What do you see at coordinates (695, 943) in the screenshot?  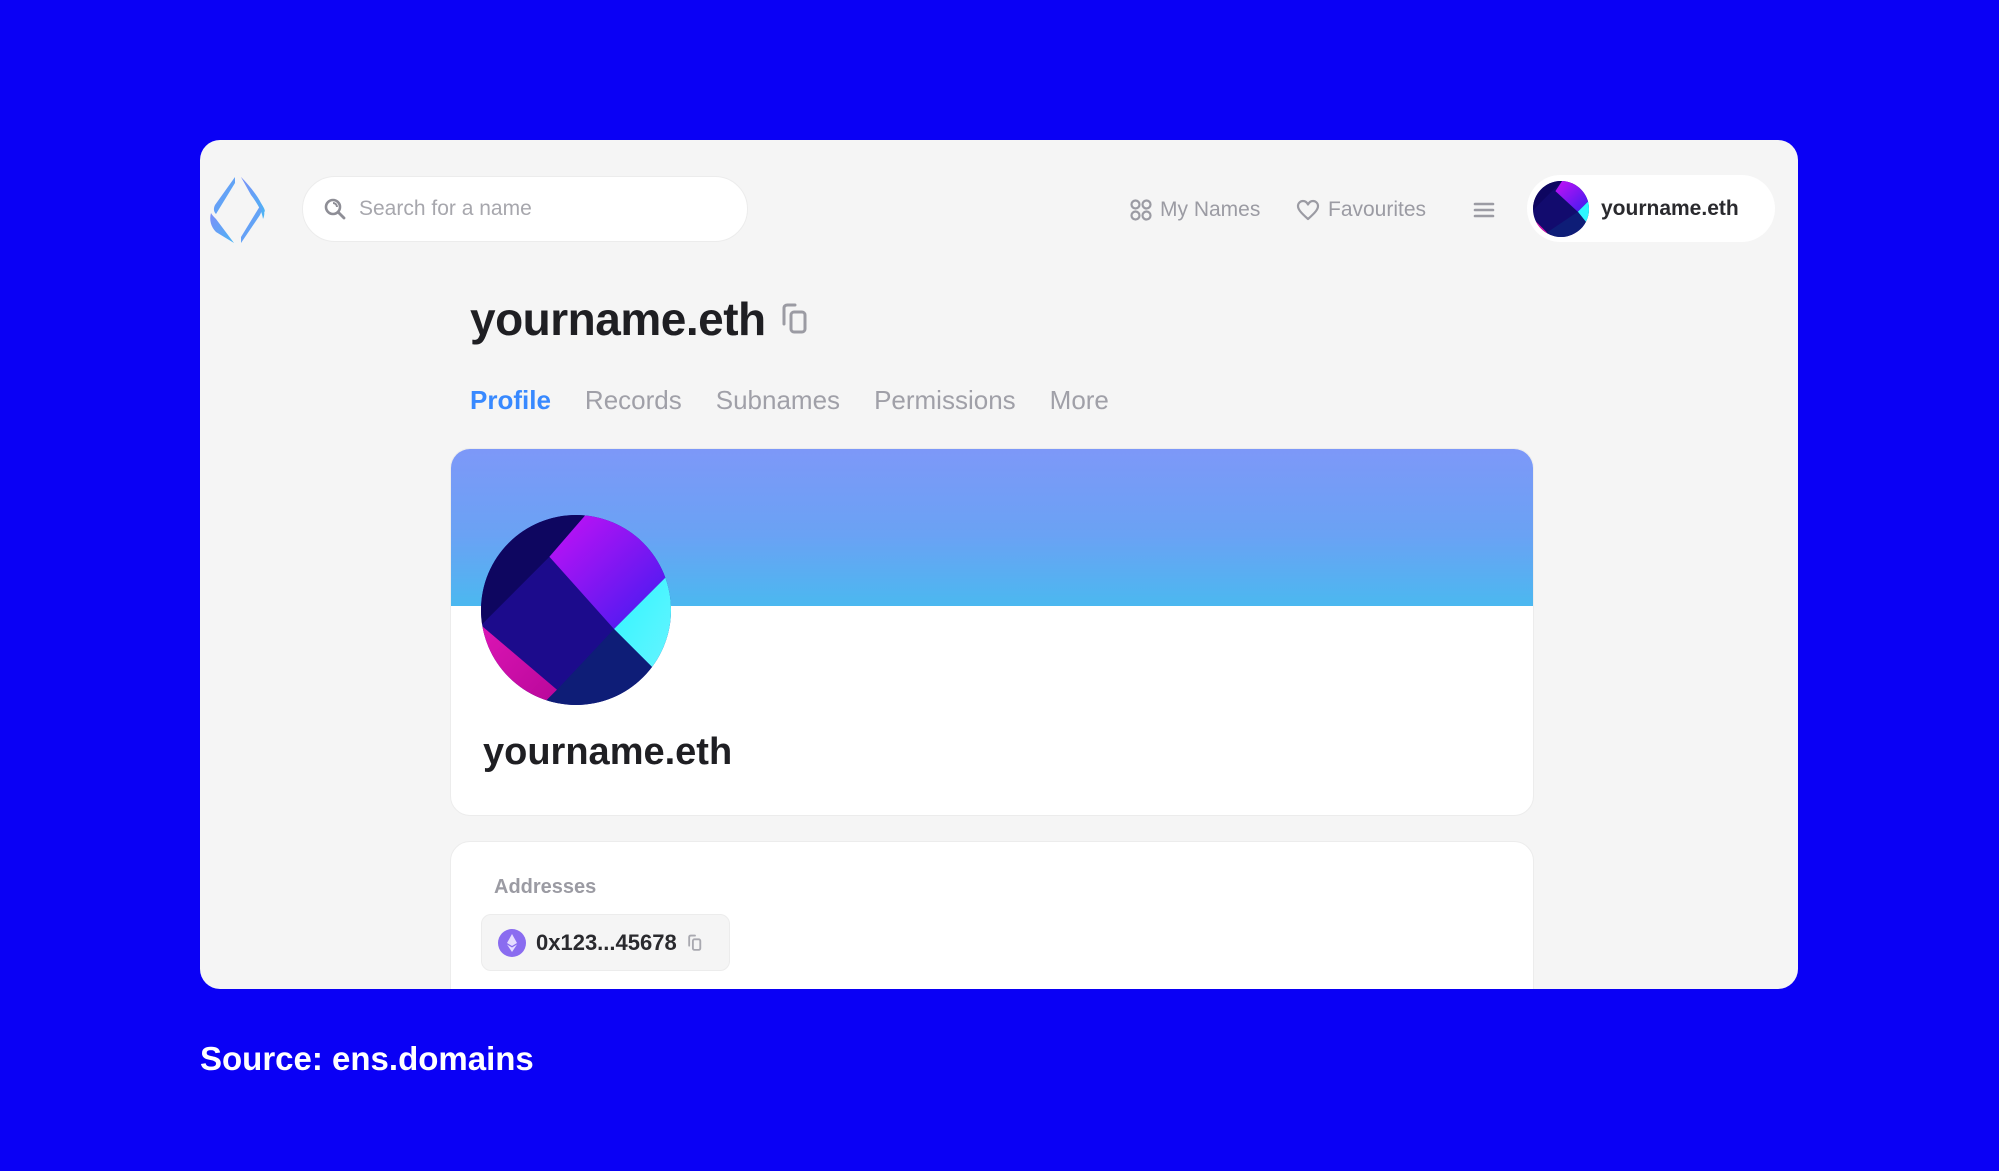 I see `copy-address-icon` at bounding box center [695, 943].